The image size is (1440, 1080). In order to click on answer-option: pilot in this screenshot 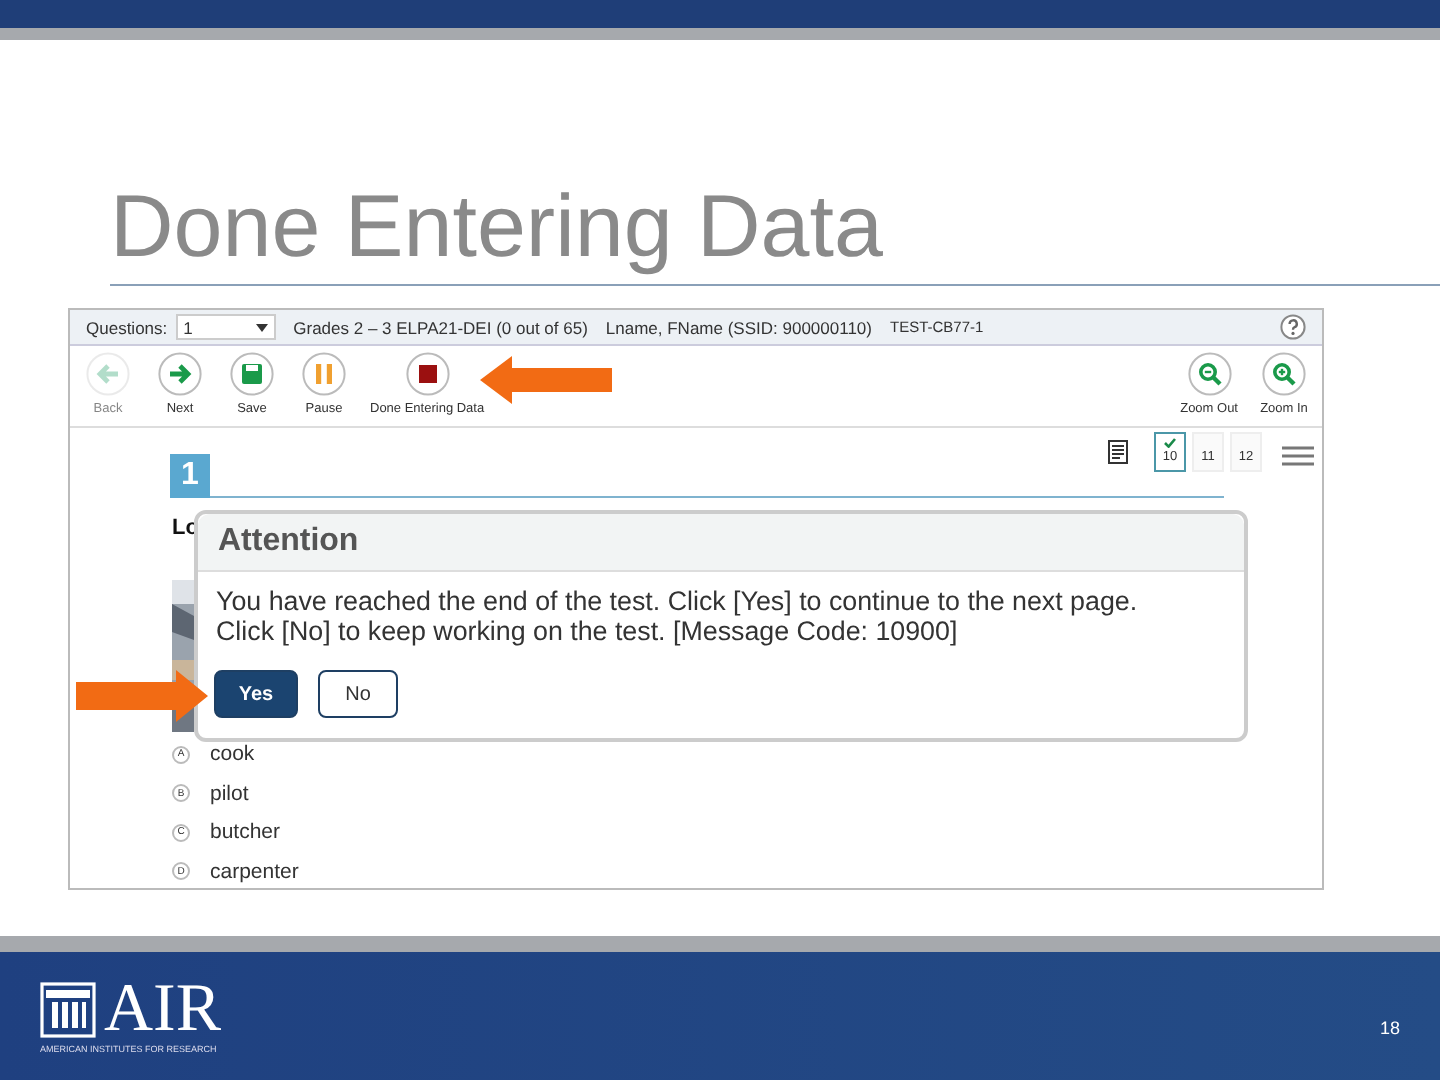, I will do `click(229, 793)`.